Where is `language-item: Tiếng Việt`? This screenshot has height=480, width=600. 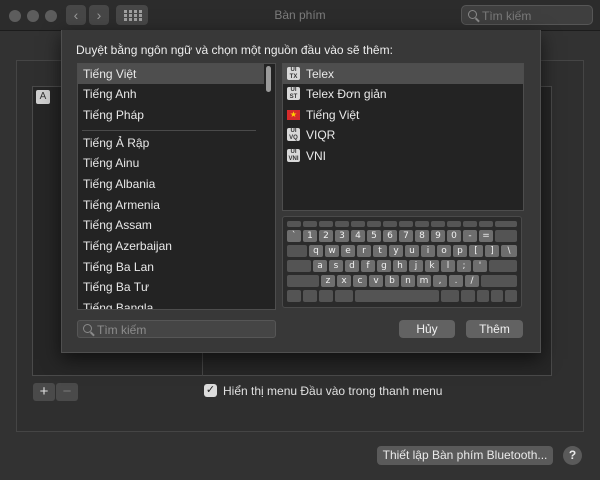 language-item: Tiếng Việt is located at coordinates (171, 74).